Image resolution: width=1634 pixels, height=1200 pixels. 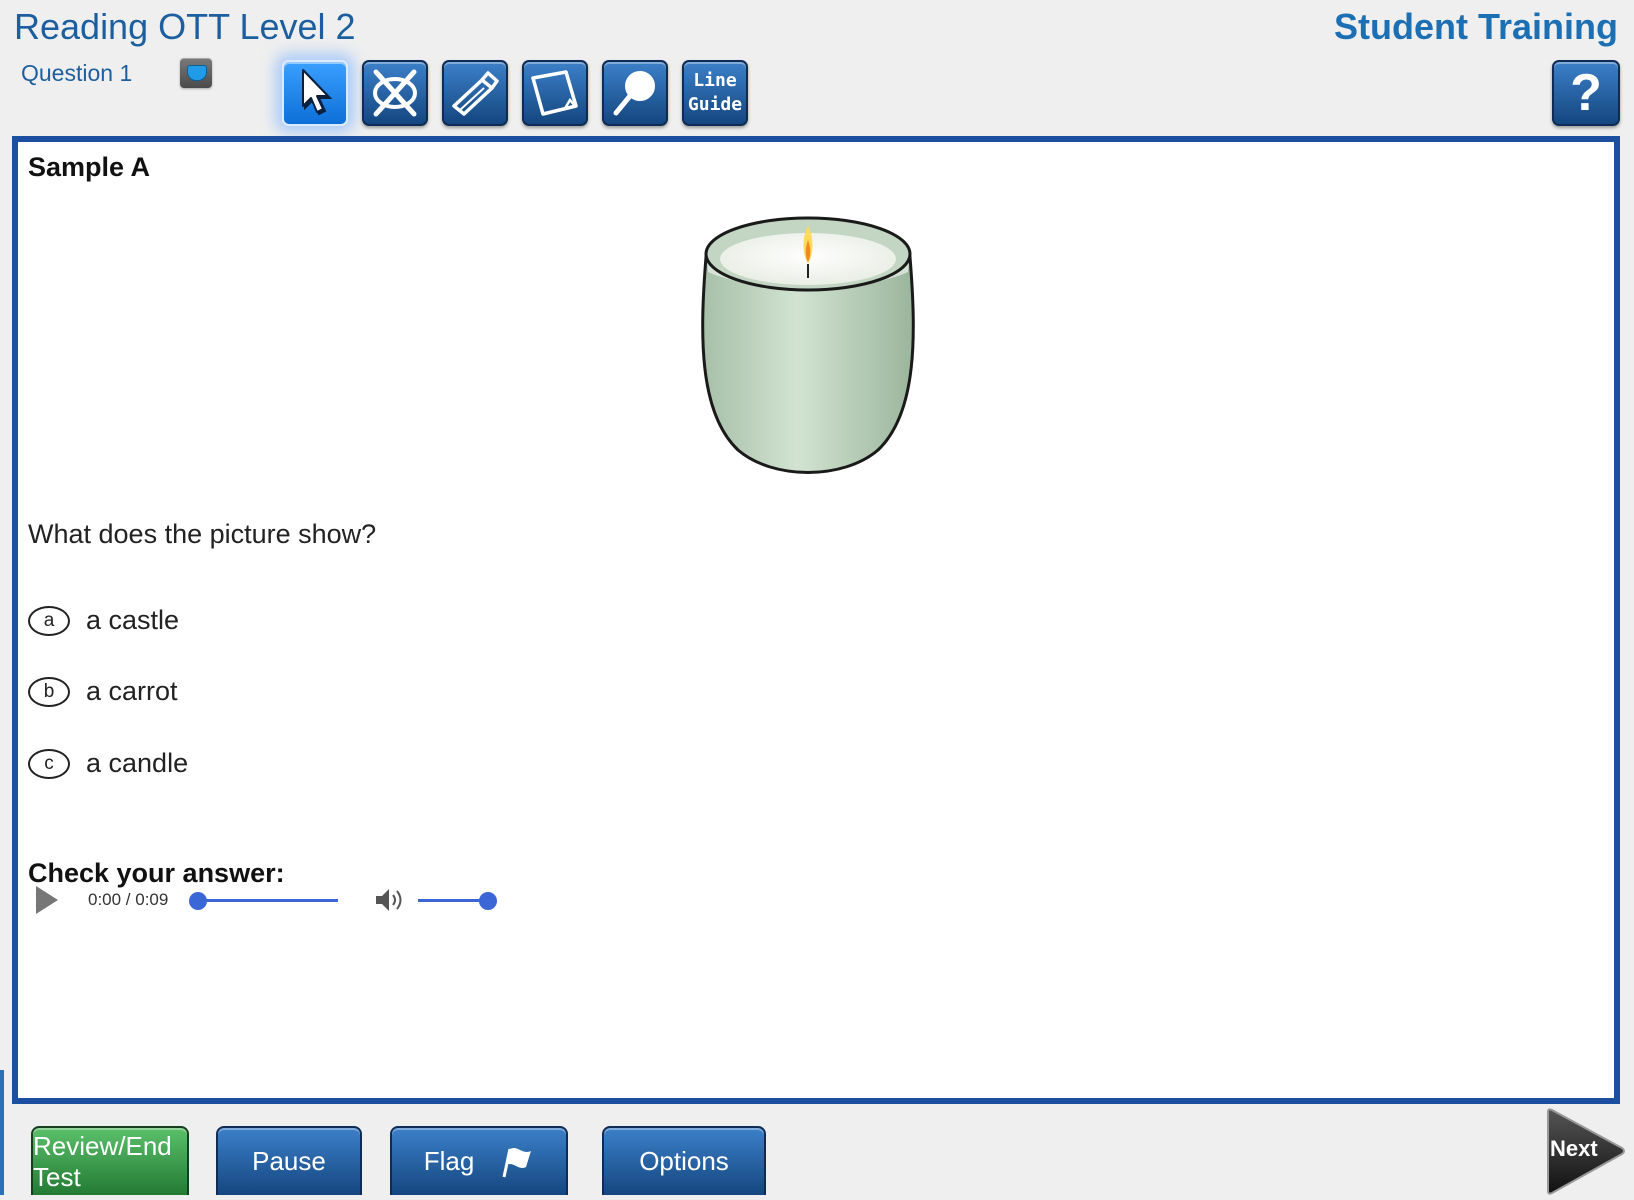 What do you see at coordinates (1586, 93) in the screenshot?
I see `help-button: ?` at bounding box center [1586, 93].